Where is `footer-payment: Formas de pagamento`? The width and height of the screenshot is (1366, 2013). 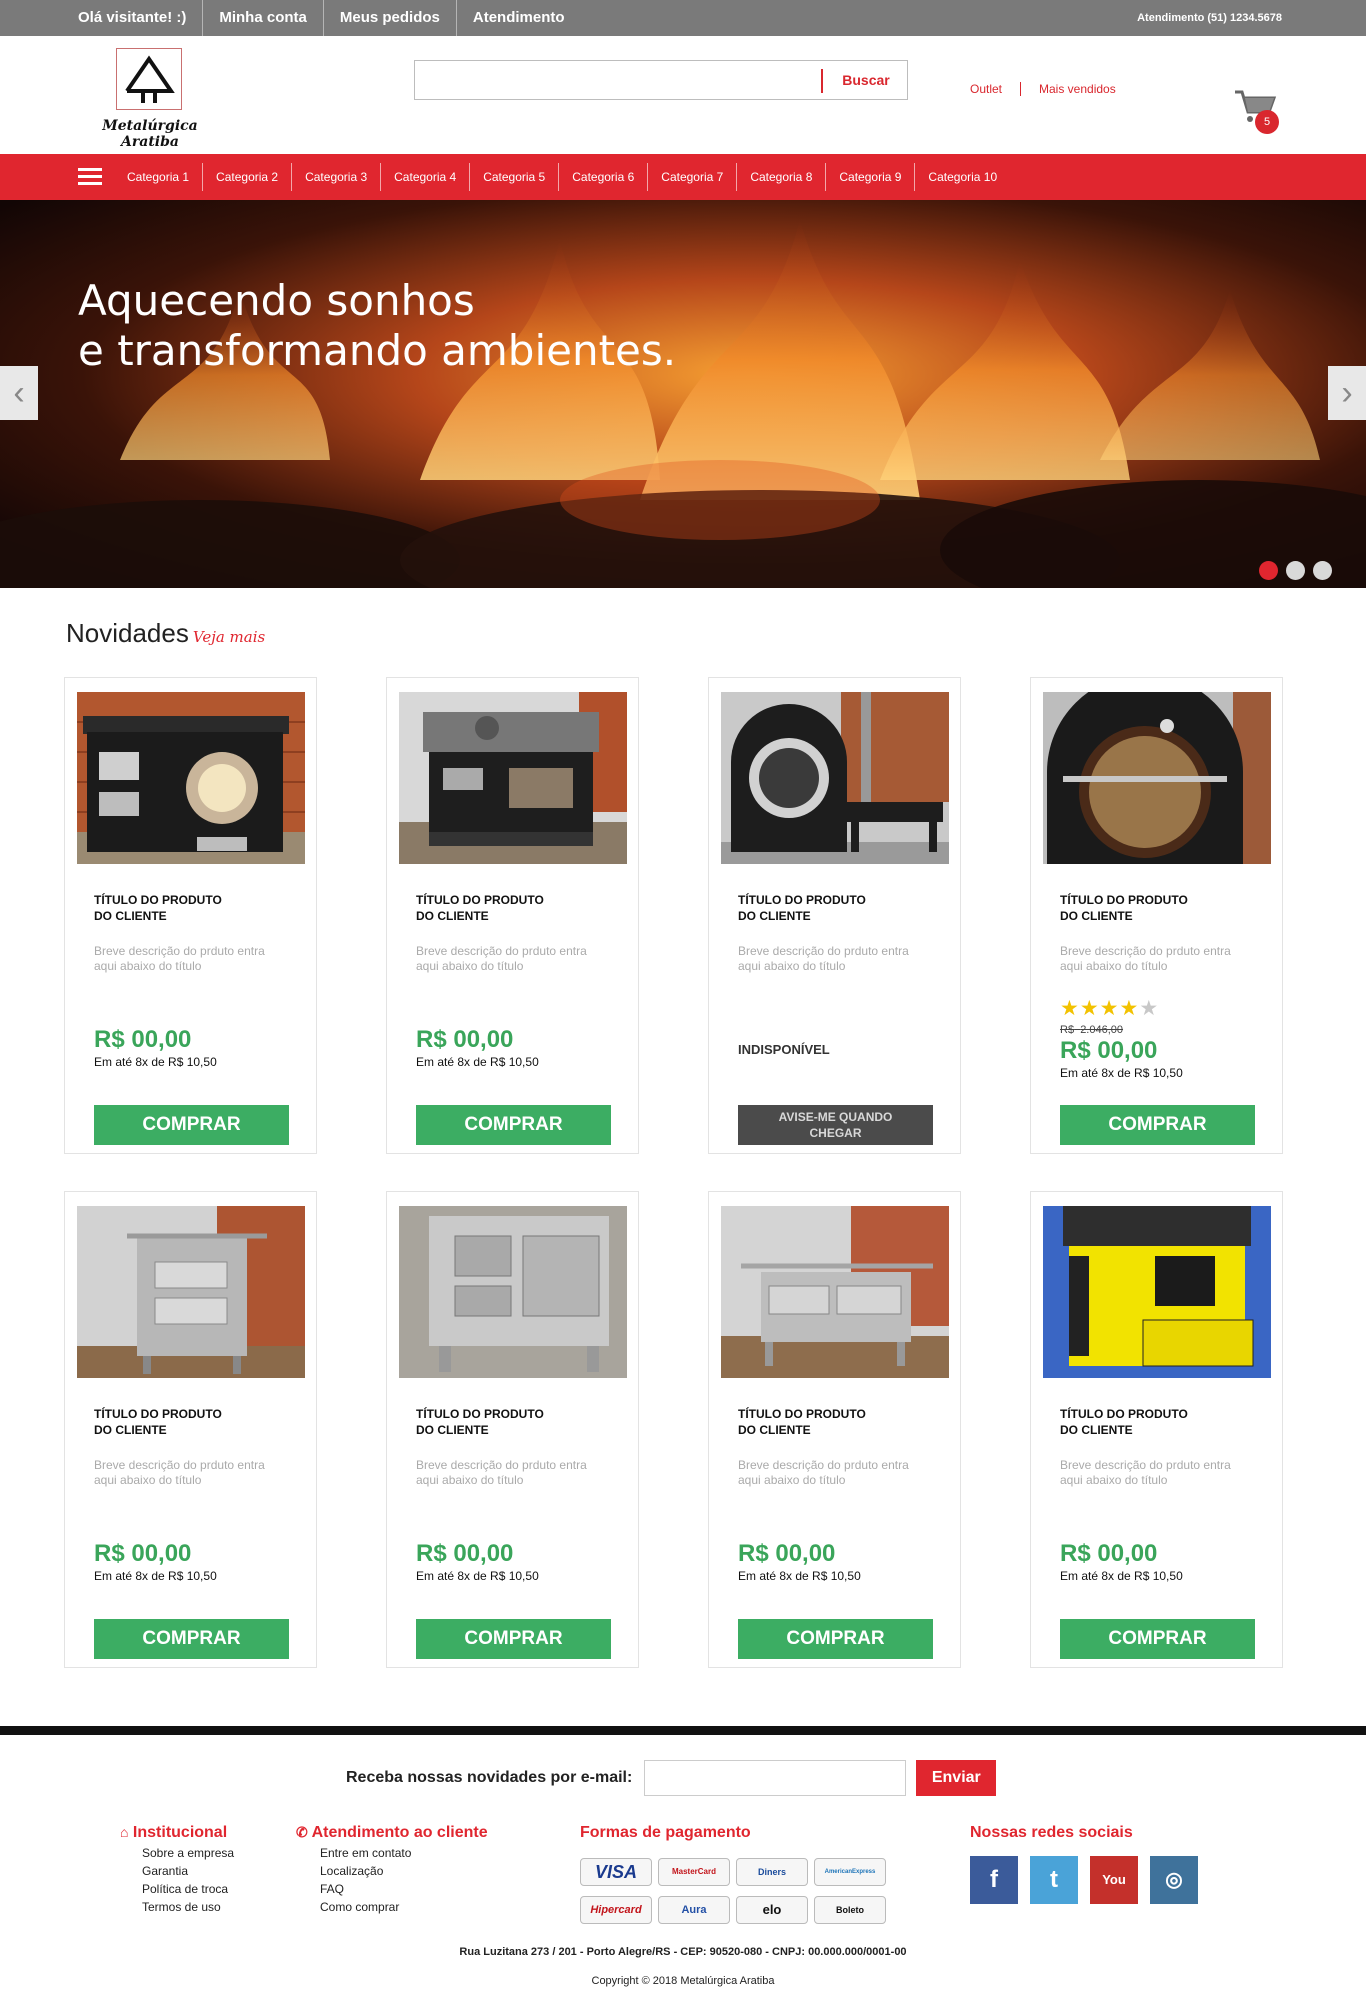 footer-payment: Formas de pagamento is located at coordinates (665, 1834).